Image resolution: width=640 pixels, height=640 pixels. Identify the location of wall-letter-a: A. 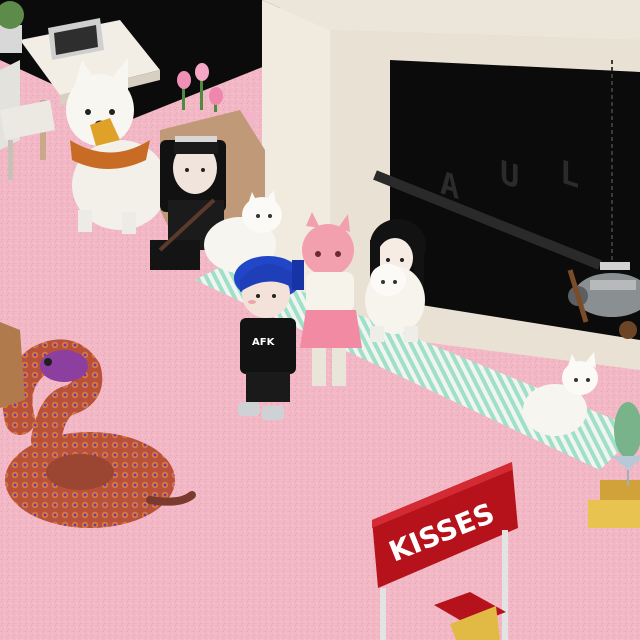
(449, 185).